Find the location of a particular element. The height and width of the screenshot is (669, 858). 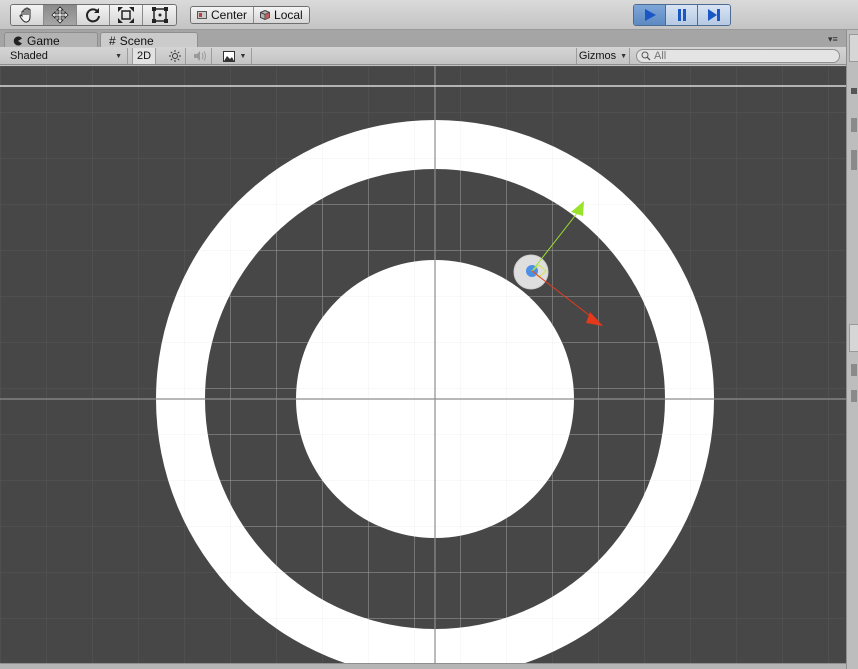

scene-lighting-toggle is located at coordinates (175, 56).